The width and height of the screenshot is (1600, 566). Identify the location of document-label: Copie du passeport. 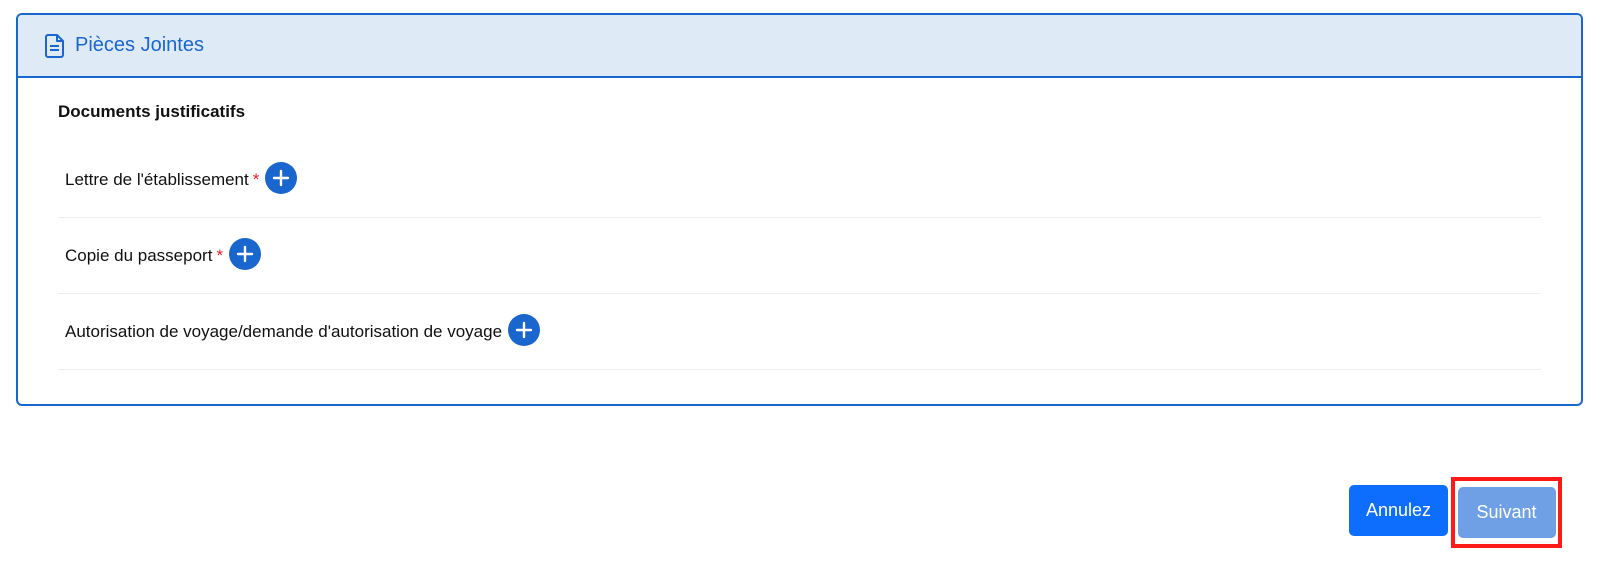
(139, 255).